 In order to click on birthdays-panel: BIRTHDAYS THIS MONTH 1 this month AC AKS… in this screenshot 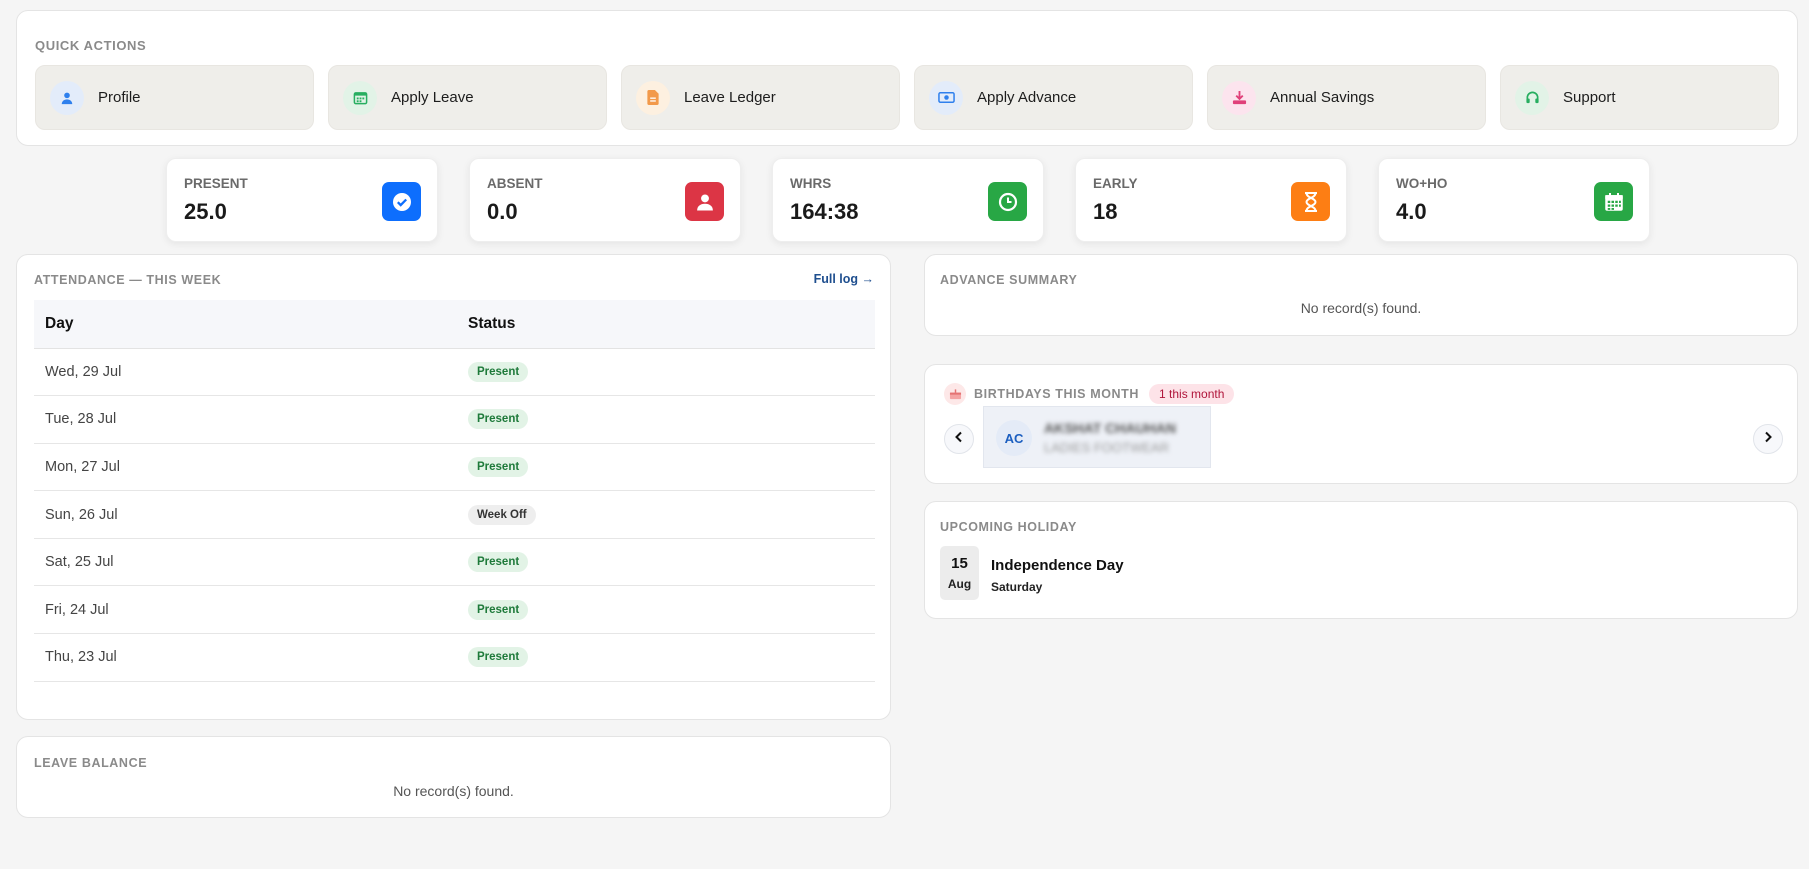, I will do `click(1361, 424)`.